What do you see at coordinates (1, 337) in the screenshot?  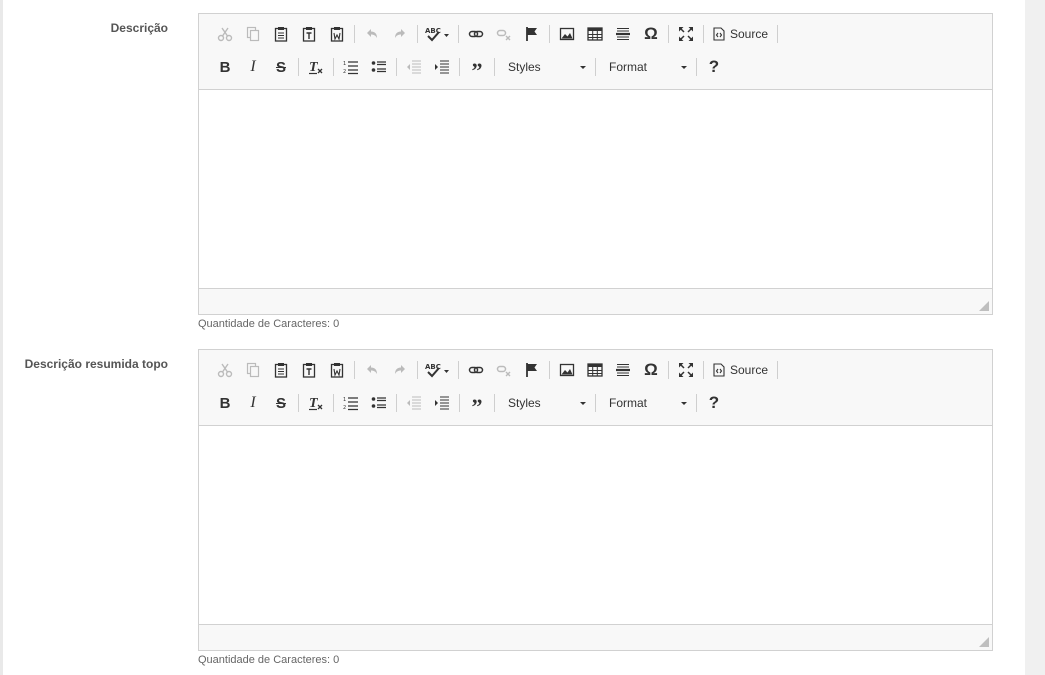 I see `left-page-border` at bounding box center [1, 337].